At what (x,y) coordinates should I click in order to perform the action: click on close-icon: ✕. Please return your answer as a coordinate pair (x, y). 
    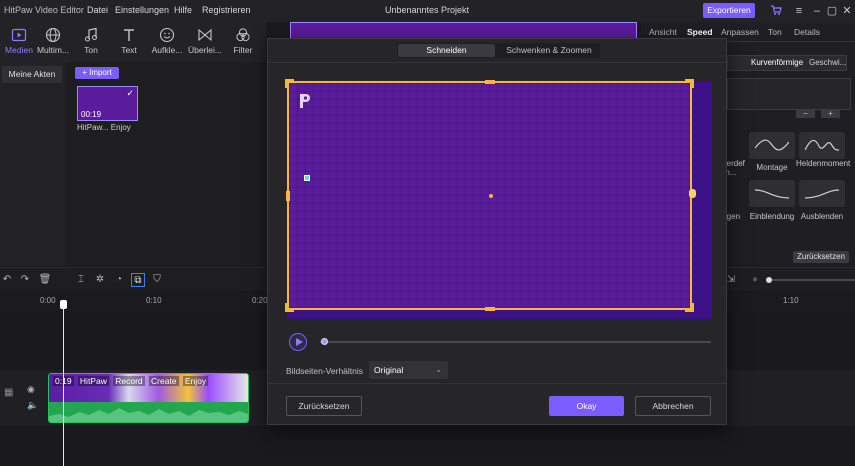
    Looking at the image, I should click on (847, 11).